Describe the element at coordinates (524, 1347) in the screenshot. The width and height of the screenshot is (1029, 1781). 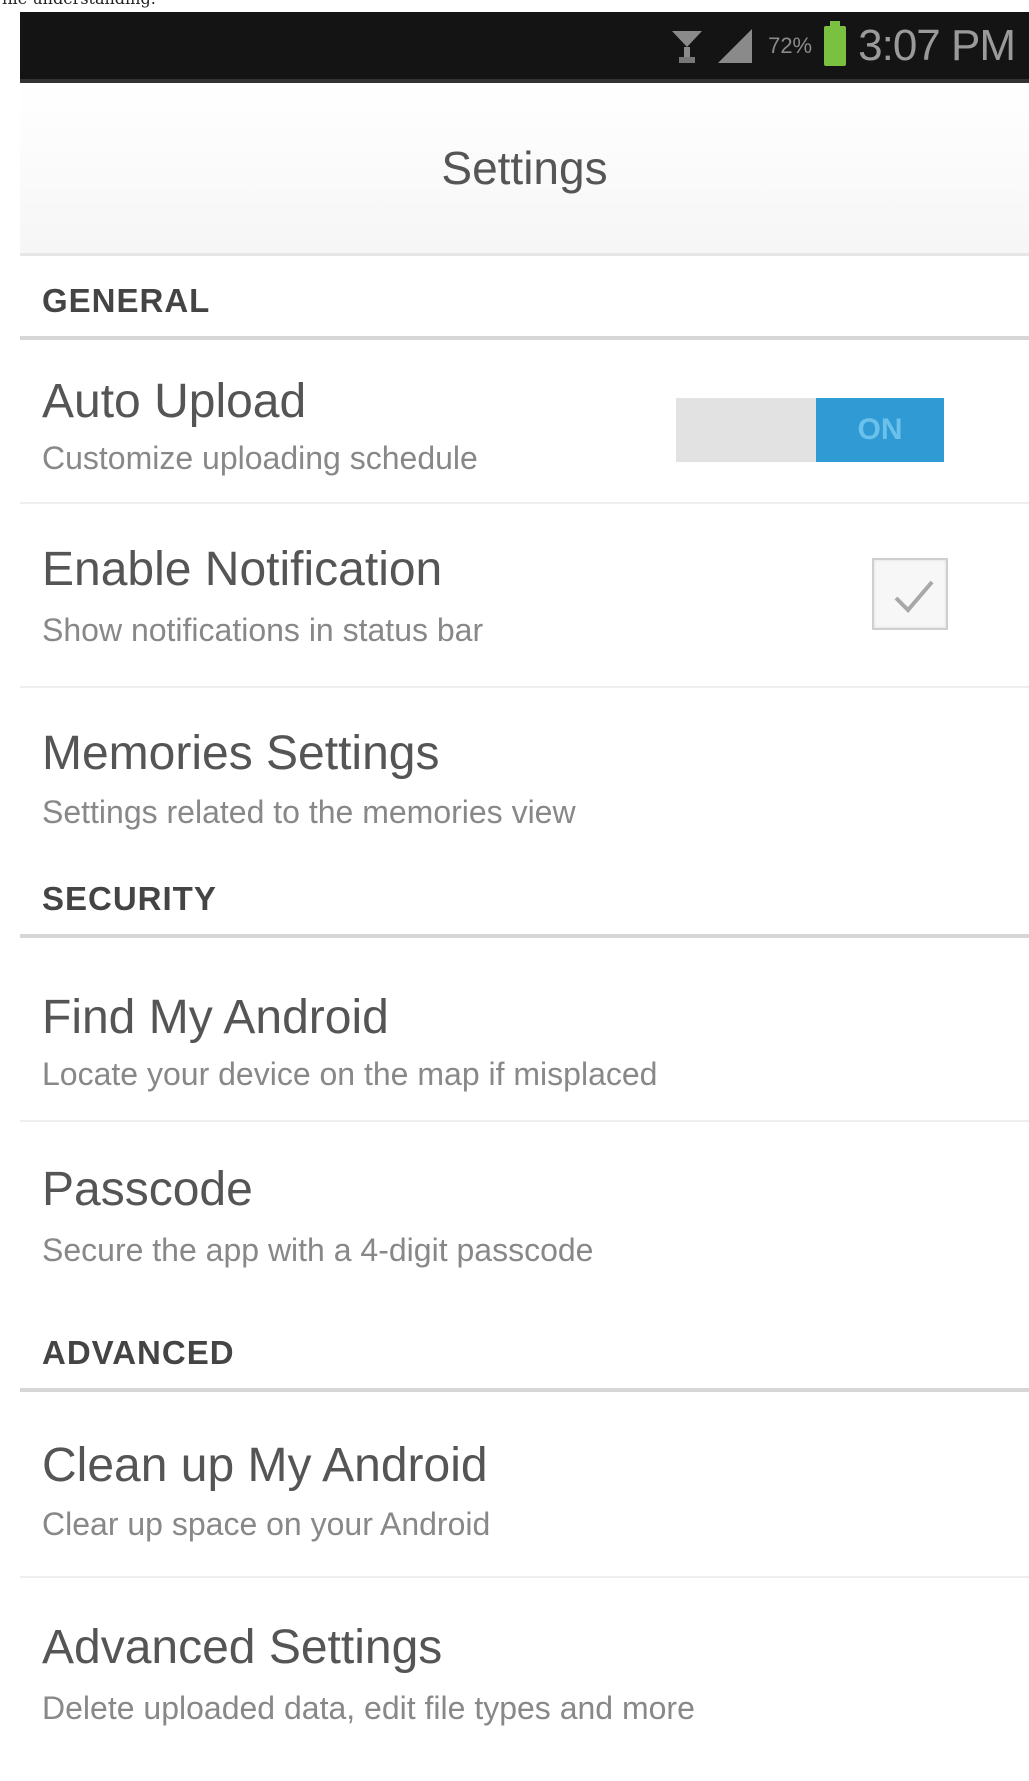
I see `section-header-advanced: ADVANCED` at that location.